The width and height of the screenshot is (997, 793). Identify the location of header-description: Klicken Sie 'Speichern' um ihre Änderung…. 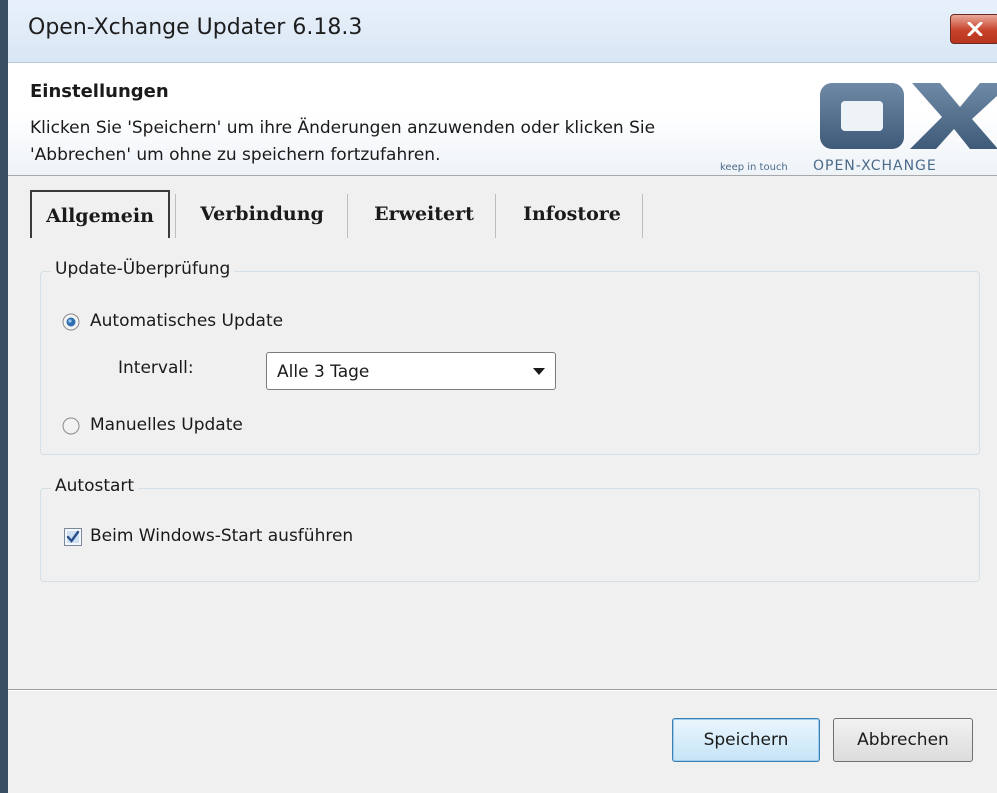
(400, 142).